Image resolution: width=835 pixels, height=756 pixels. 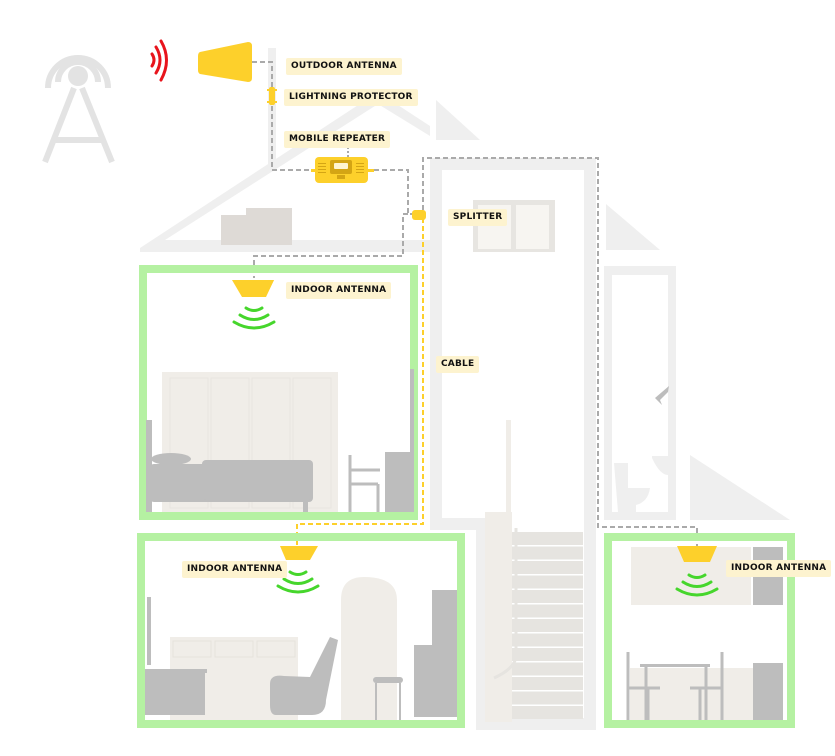 I want to click on green-signal-icon, so click(x=254, y=318).